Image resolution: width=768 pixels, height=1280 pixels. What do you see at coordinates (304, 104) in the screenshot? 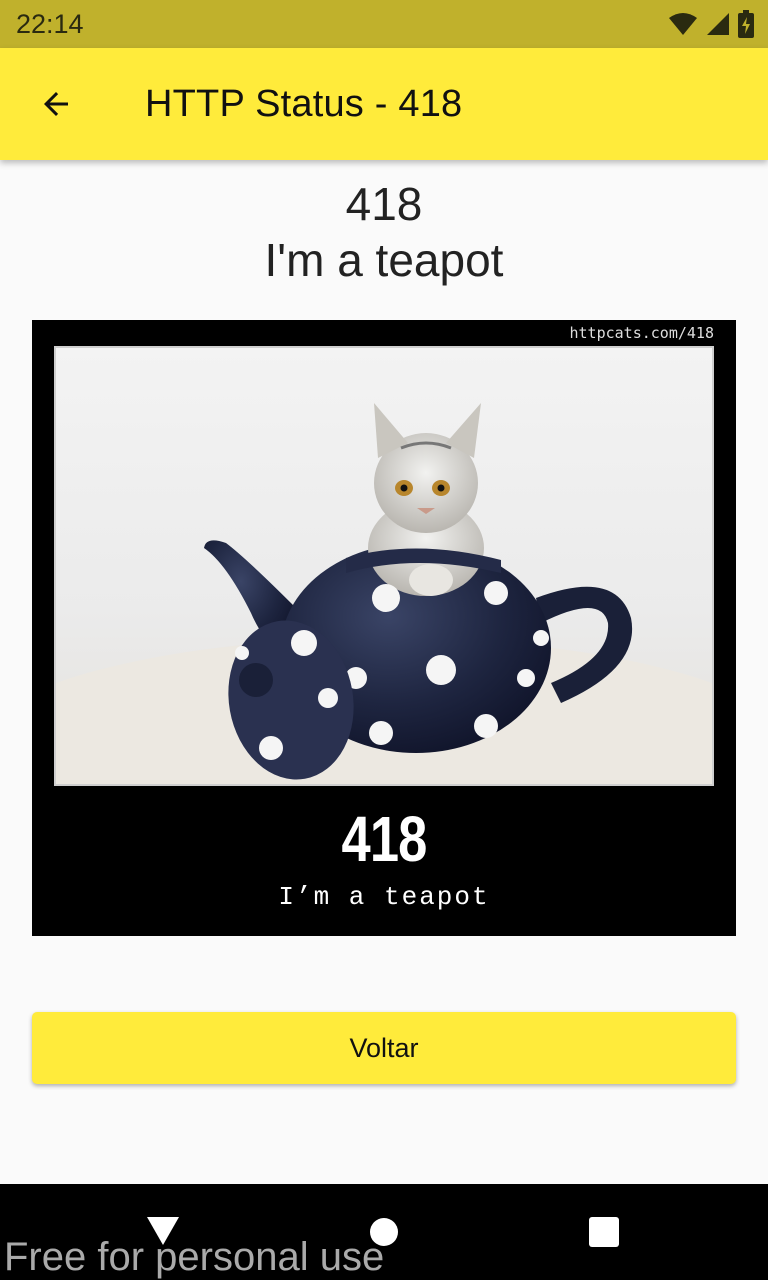
I see `page-title: HTTP Status - 418` at bounding box center [304, 104].